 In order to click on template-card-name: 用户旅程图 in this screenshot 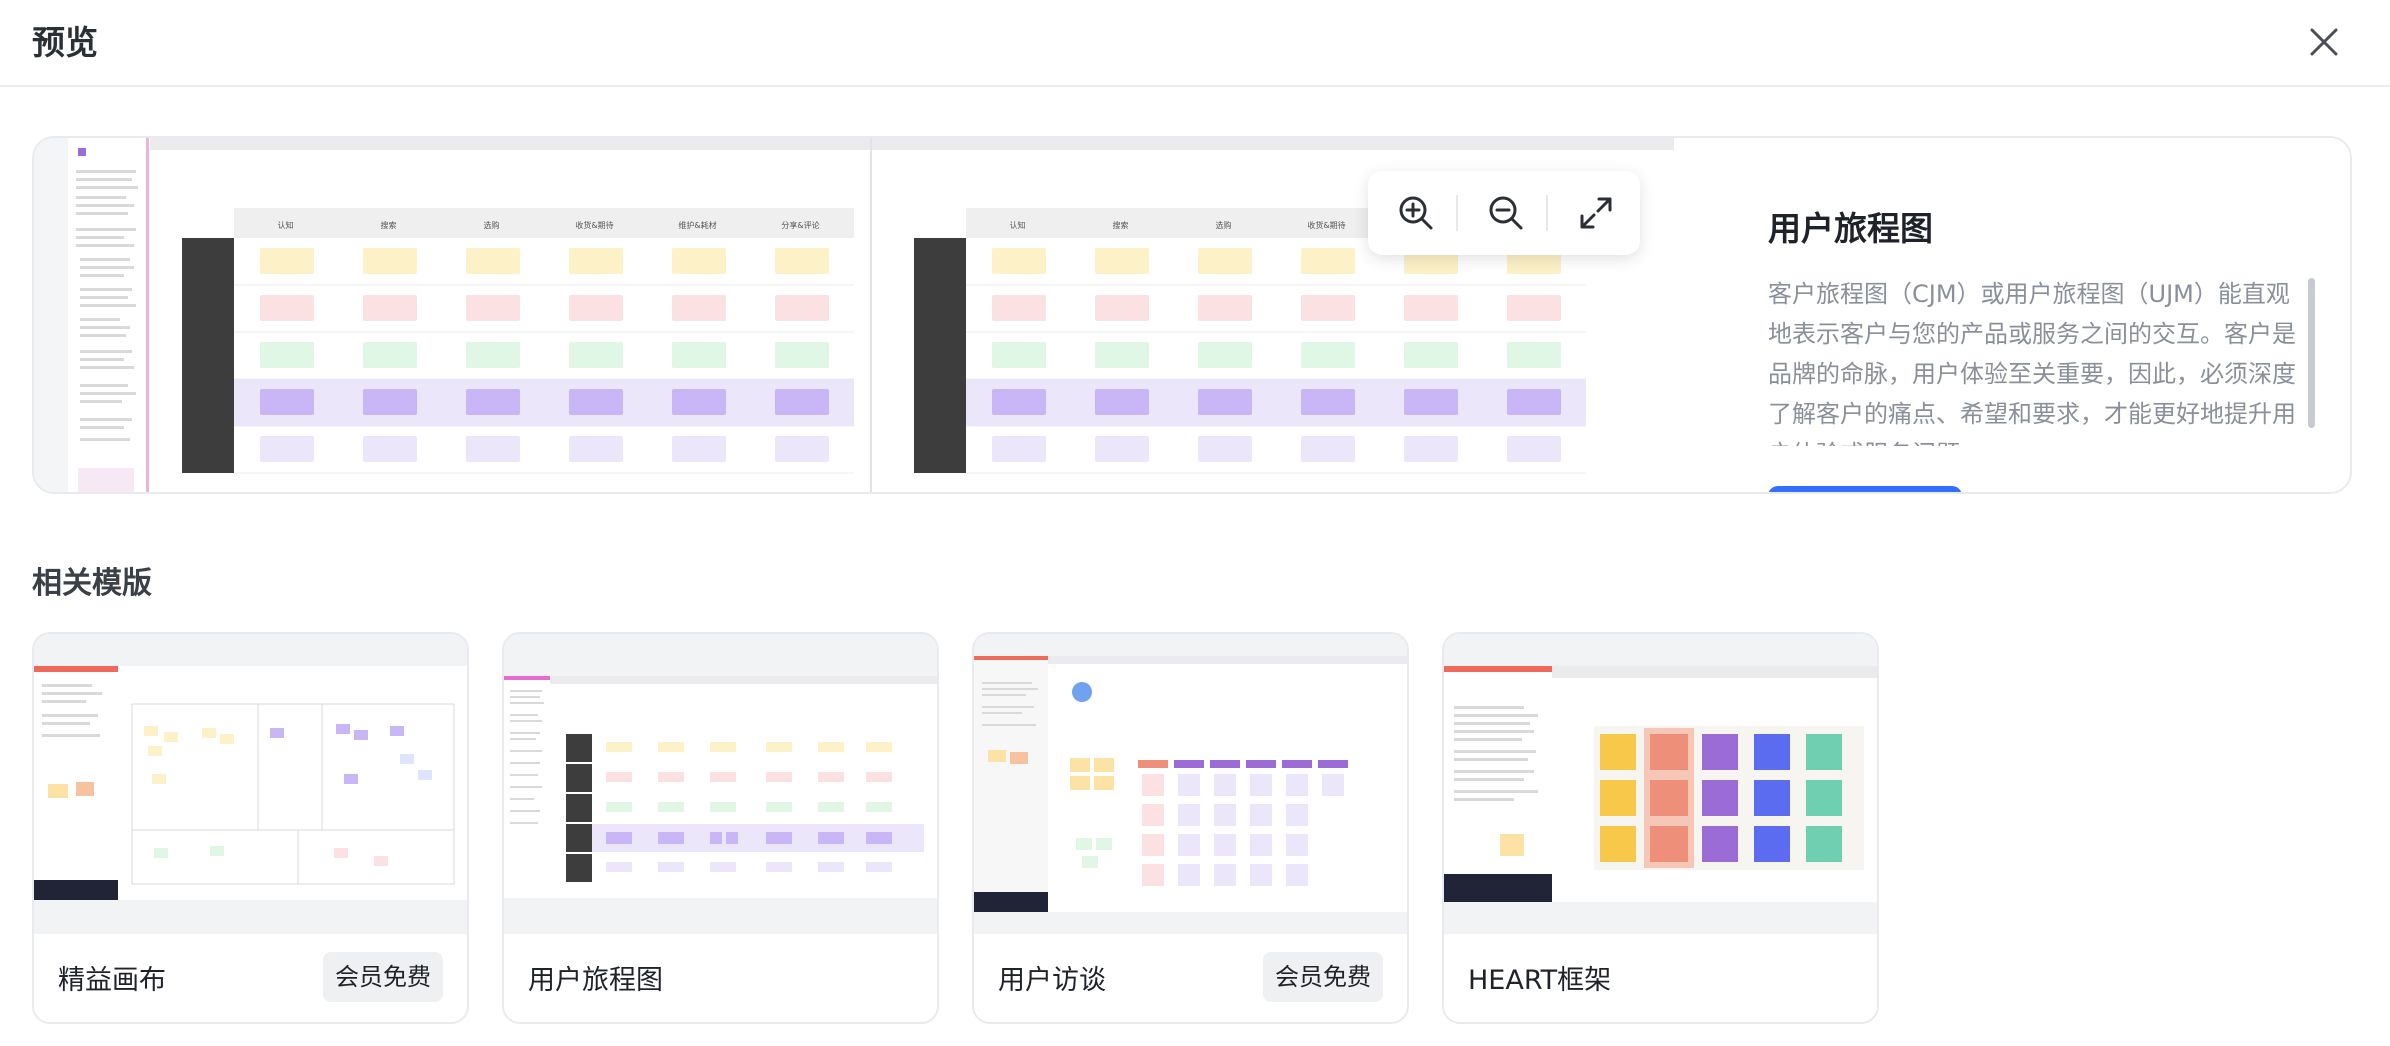, I will do `click(595, 980)`.